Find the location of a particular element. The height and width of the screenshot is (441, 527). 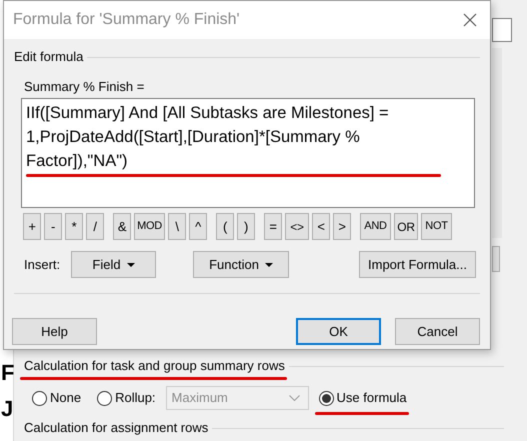

operator-button: > is located at coordinates (342, 226).